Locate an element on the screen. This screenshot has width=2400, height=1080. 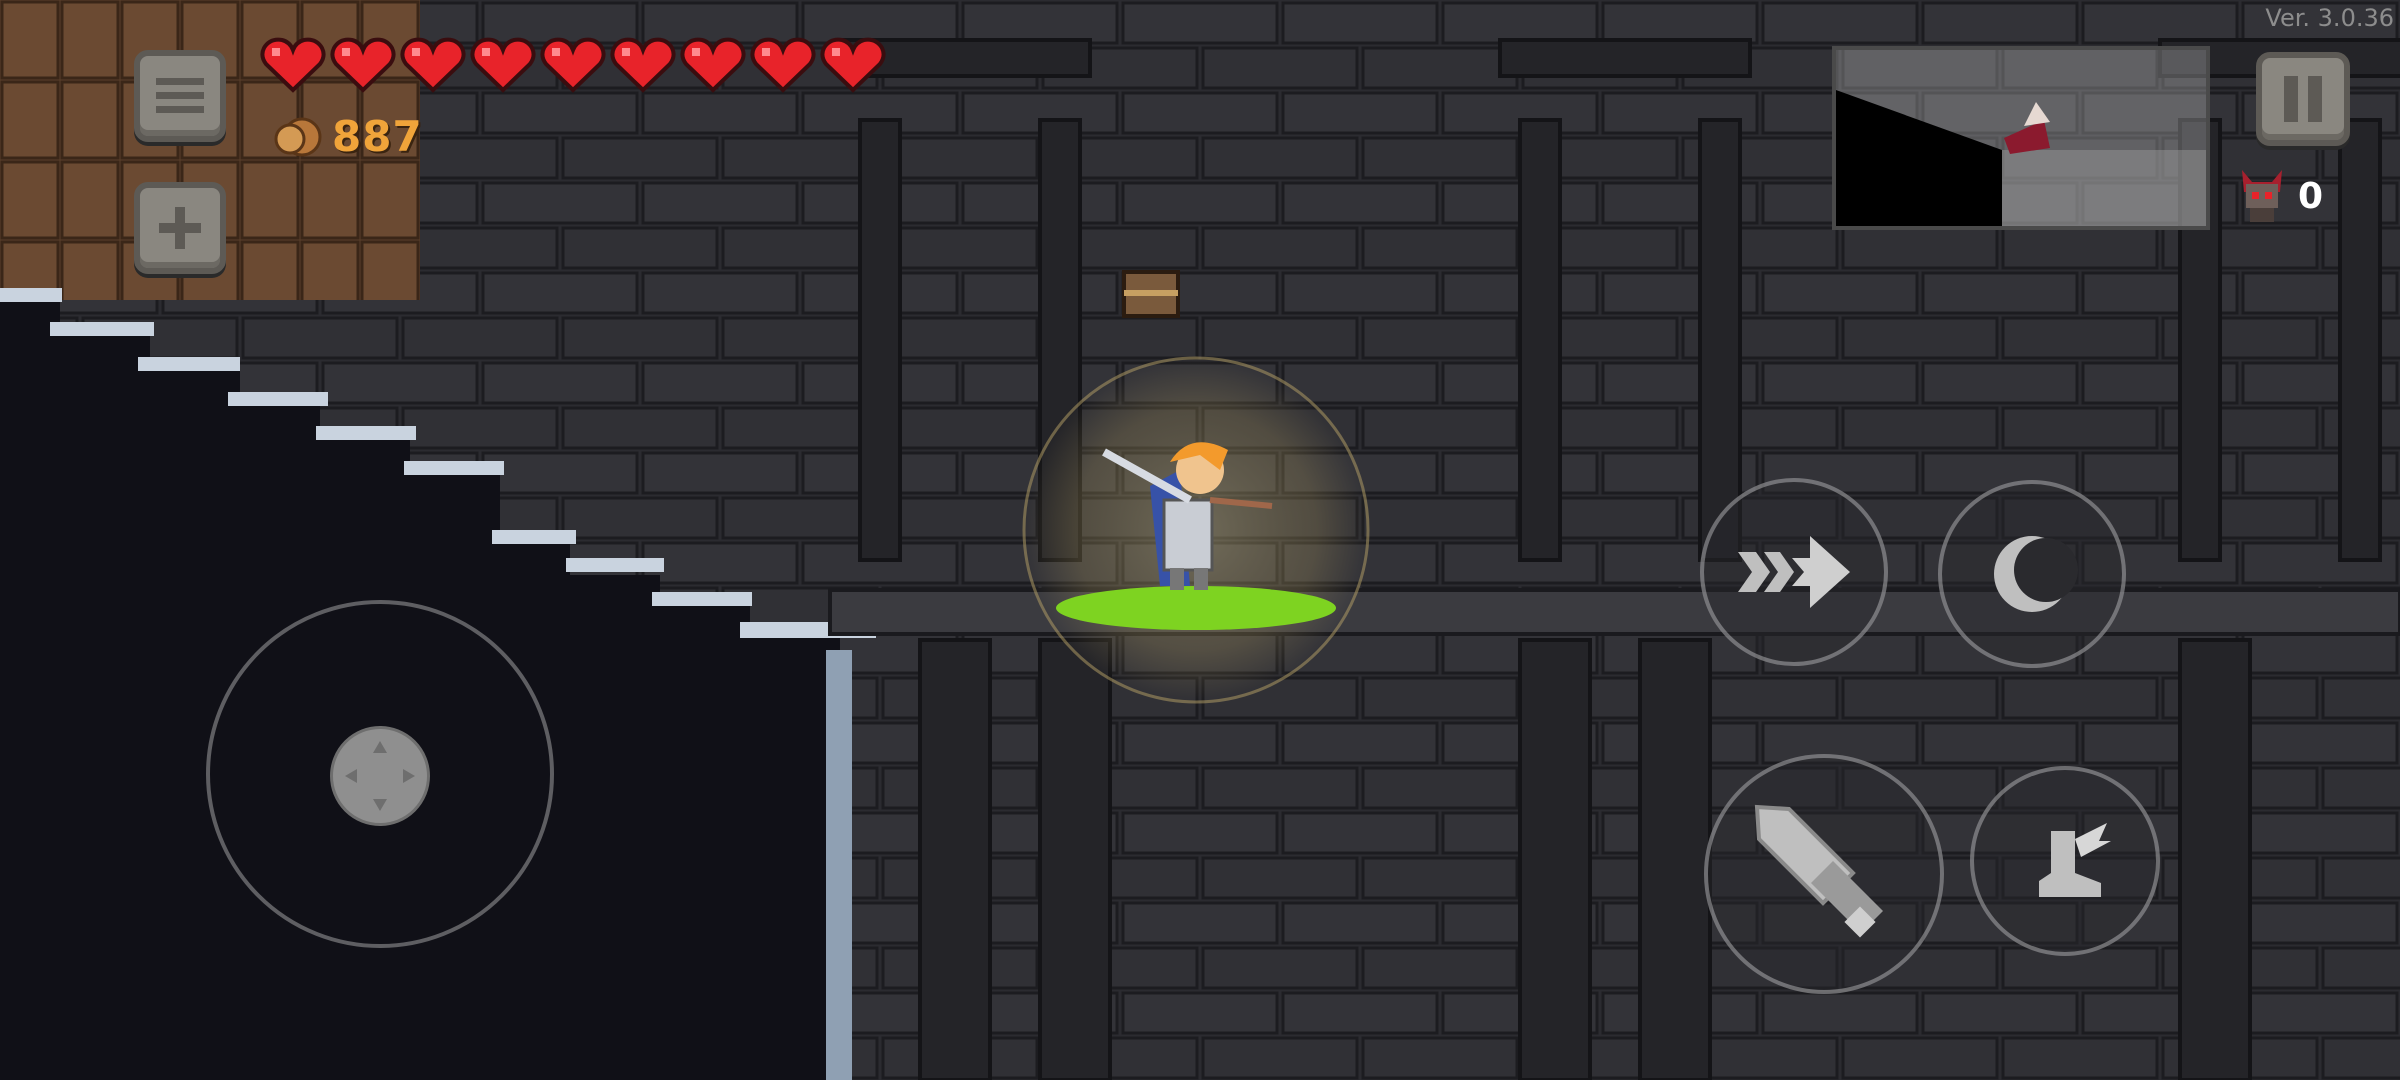
health-hearts is located at coordinates (573, 65).